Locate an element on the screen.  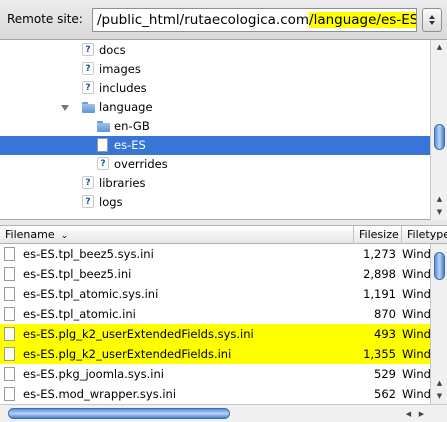
sort-chevron-down-icon: ⌄ is located at coordinates (64, 236).